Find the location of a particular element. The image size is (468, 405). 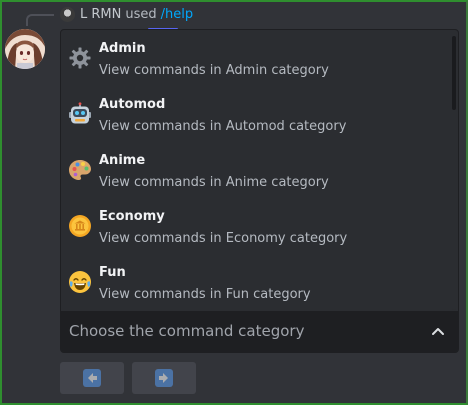

scrollbar-thumb is located at coordinates (454, 73).